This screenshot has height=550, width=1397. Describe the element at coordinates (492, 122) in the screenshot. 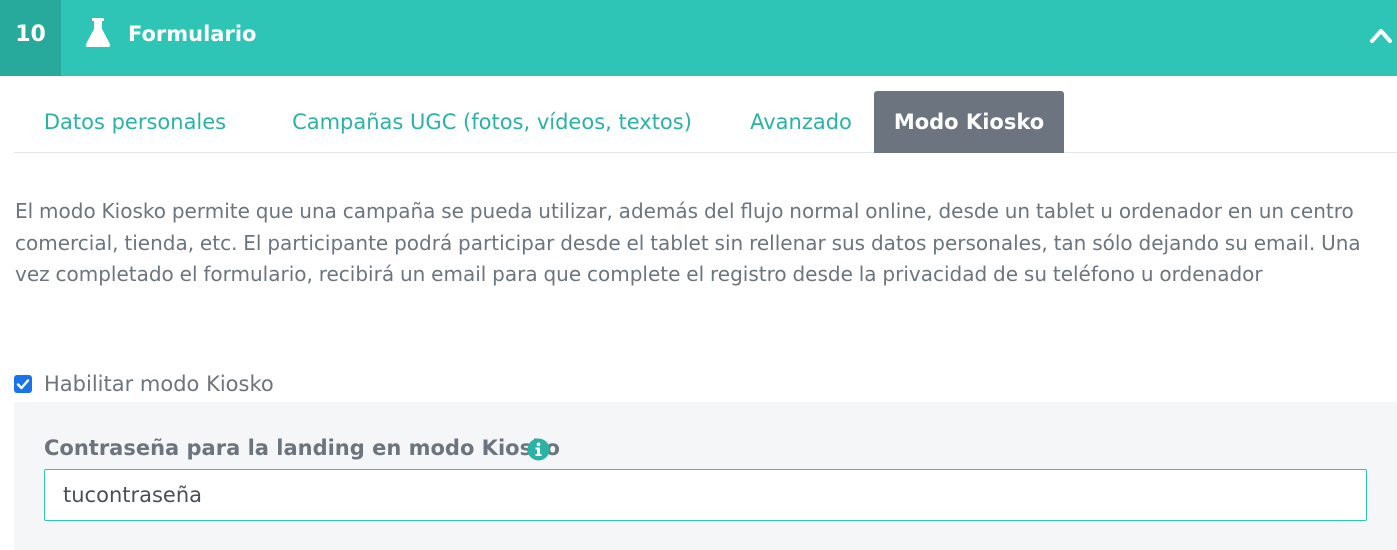

I see `tab-campanas-ugc: Campañas UGC (fotos, vídeos, textos)` at that location.